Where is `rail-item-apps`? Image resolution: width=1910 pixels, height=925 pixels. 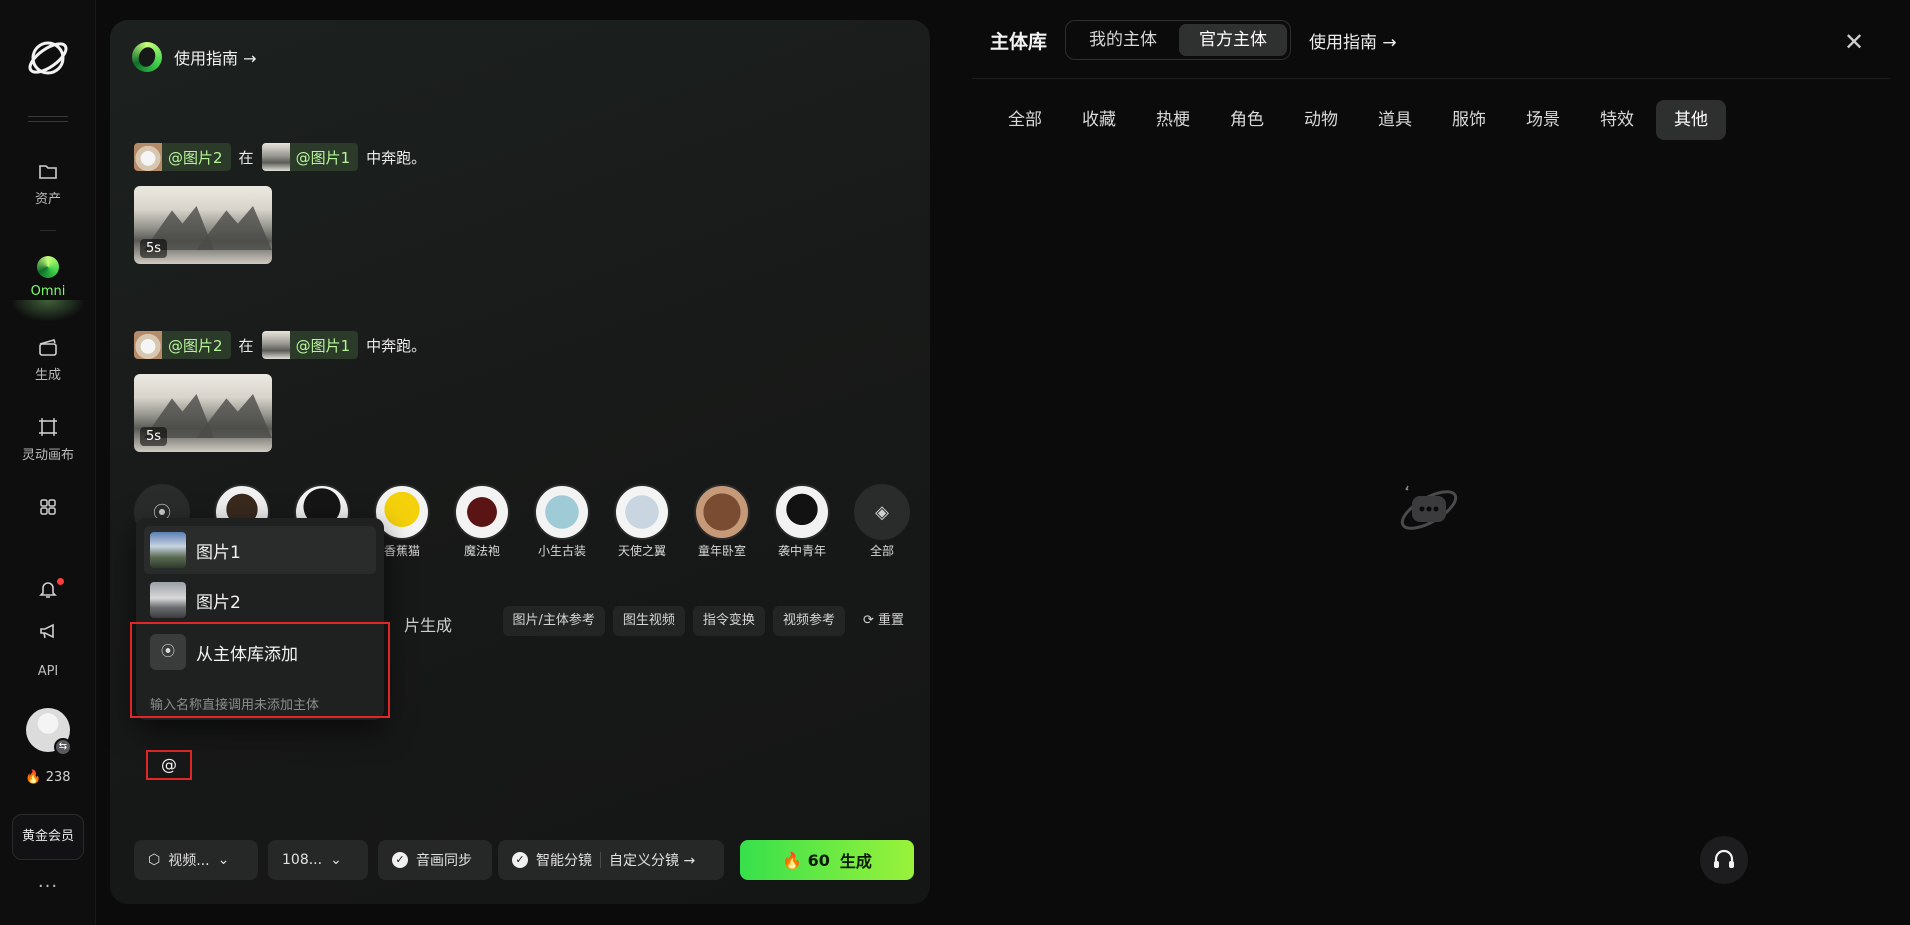
rail-item-apps is located at coordinates (48, 510).